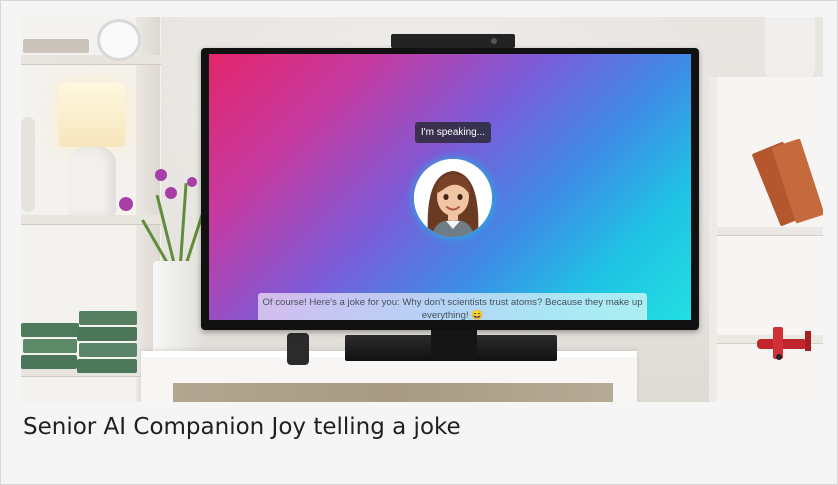  Describe the element at coordinates (242, 427) in the screenshot. I see `image-caption: Senior AI Companion Joy telling a joke` at that location.